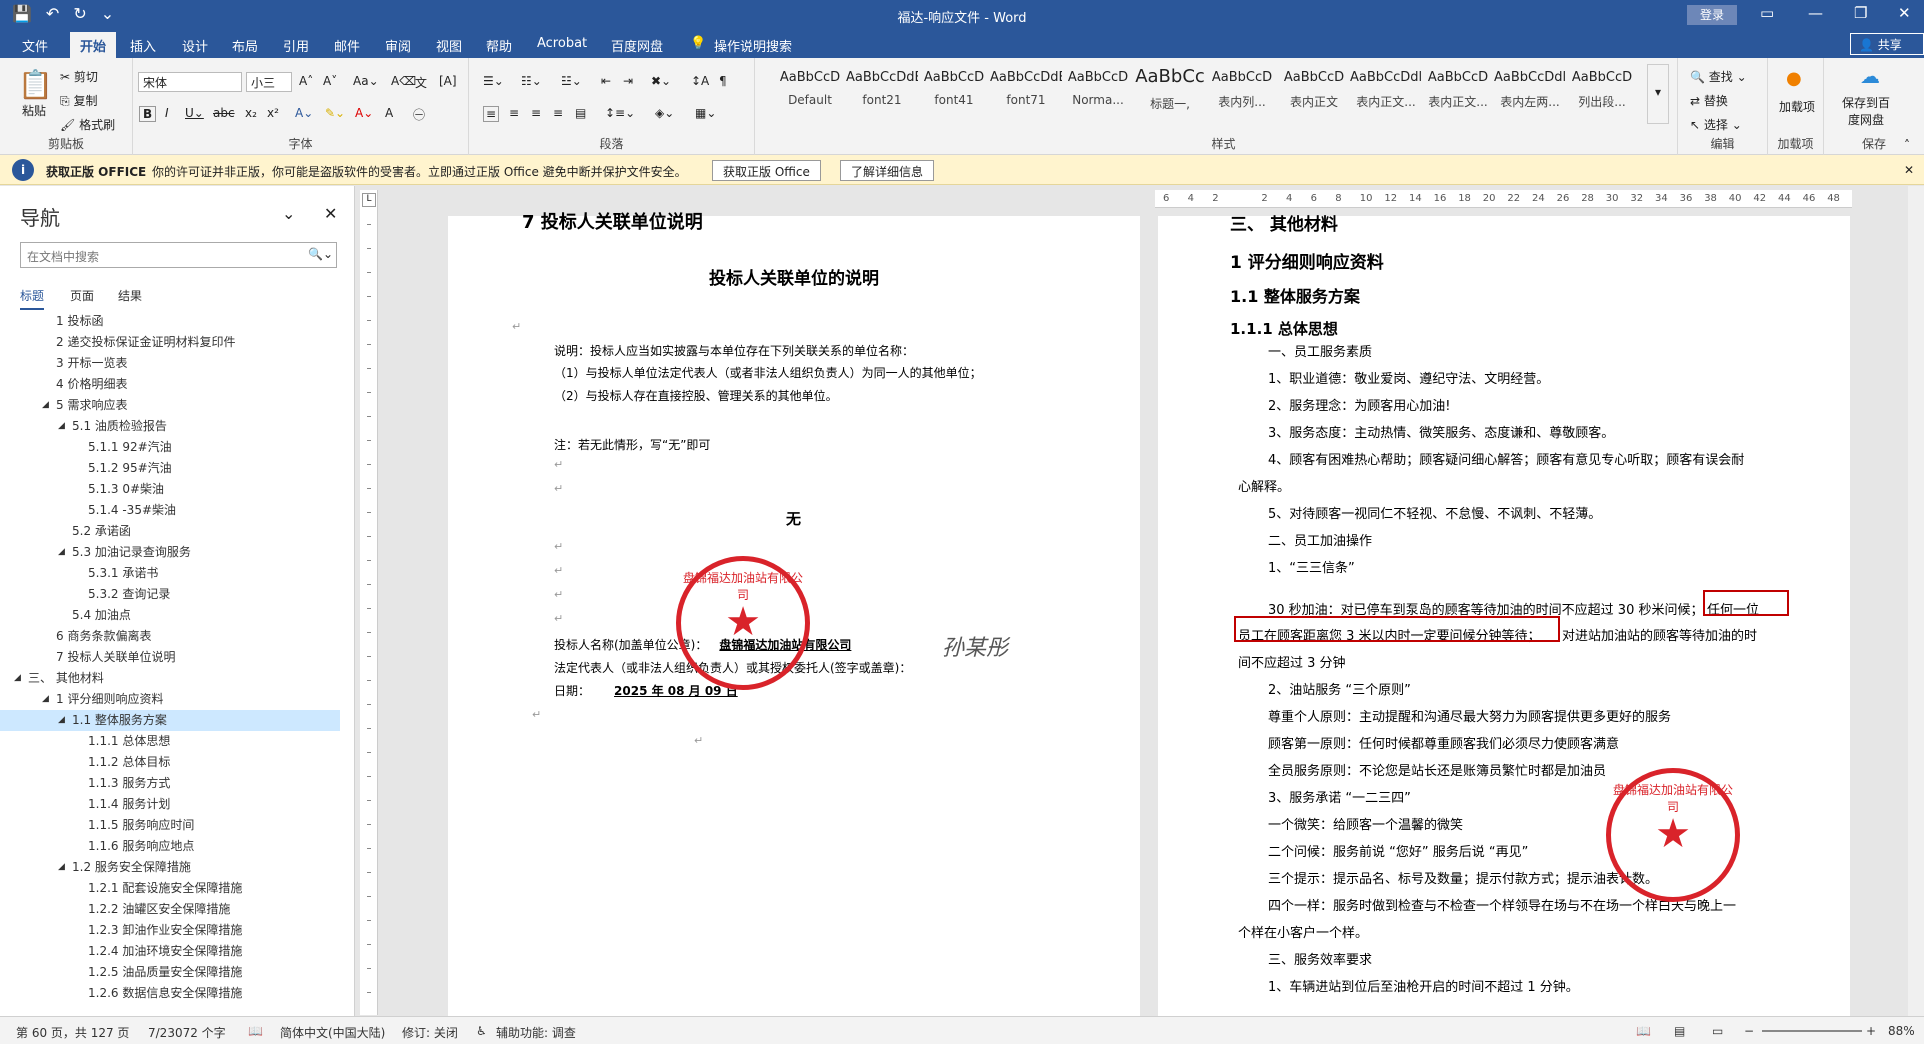 The width and height of the screenshot is (1924, 1044). I want to click on nav-tab-results: 结果, so click(130, 295).